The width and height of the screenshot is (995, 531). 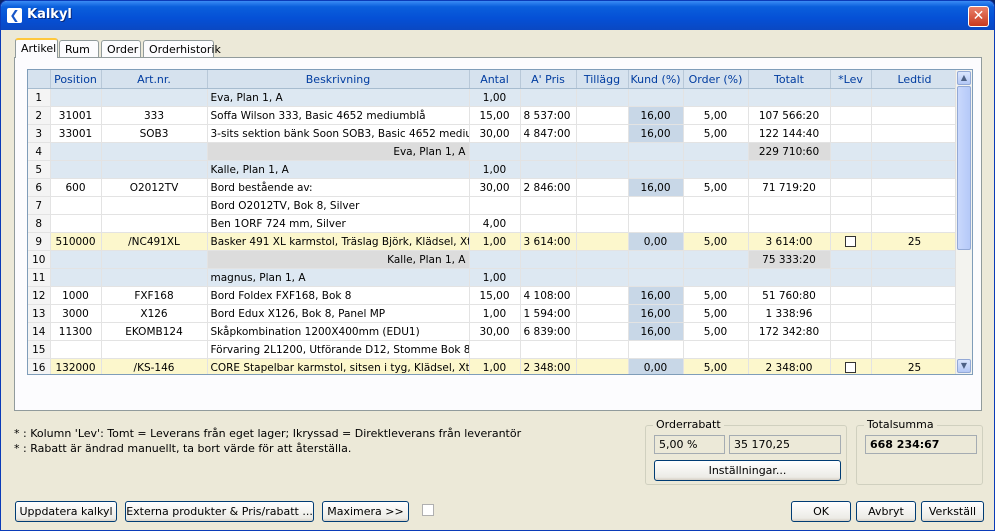 I want to click on cell-pris: 1 594:00, so click(x=548, y=313).